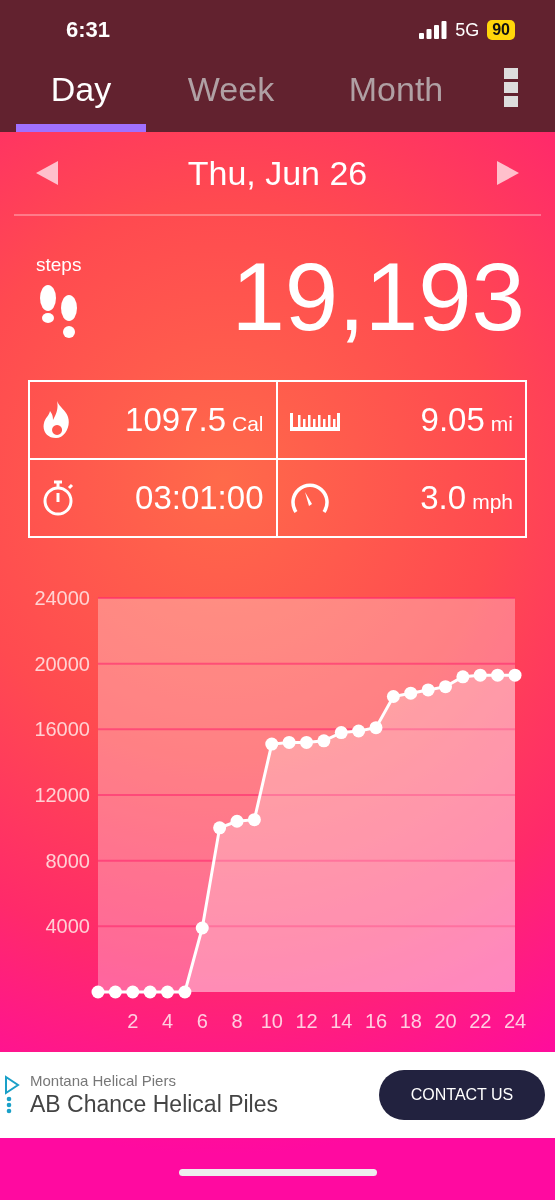 The height and width of the screenshot is (1200, 555). Describe the element at coordinates (199, 1104) in the screenshot. I see `ad-headline: AB Chance Helical Piles` at that location.